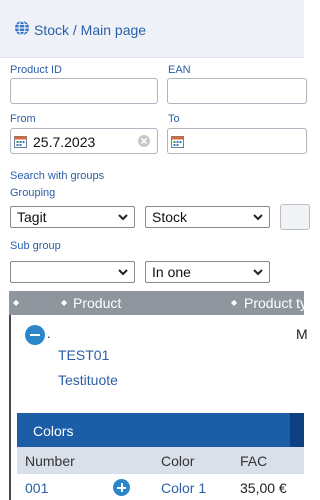 Image resolution: width=320 pixels, height=500 pixels. What do you see at coordinates (237, 91) in the screenshot?
I see `ean-input` at bounding box center [237, 91].